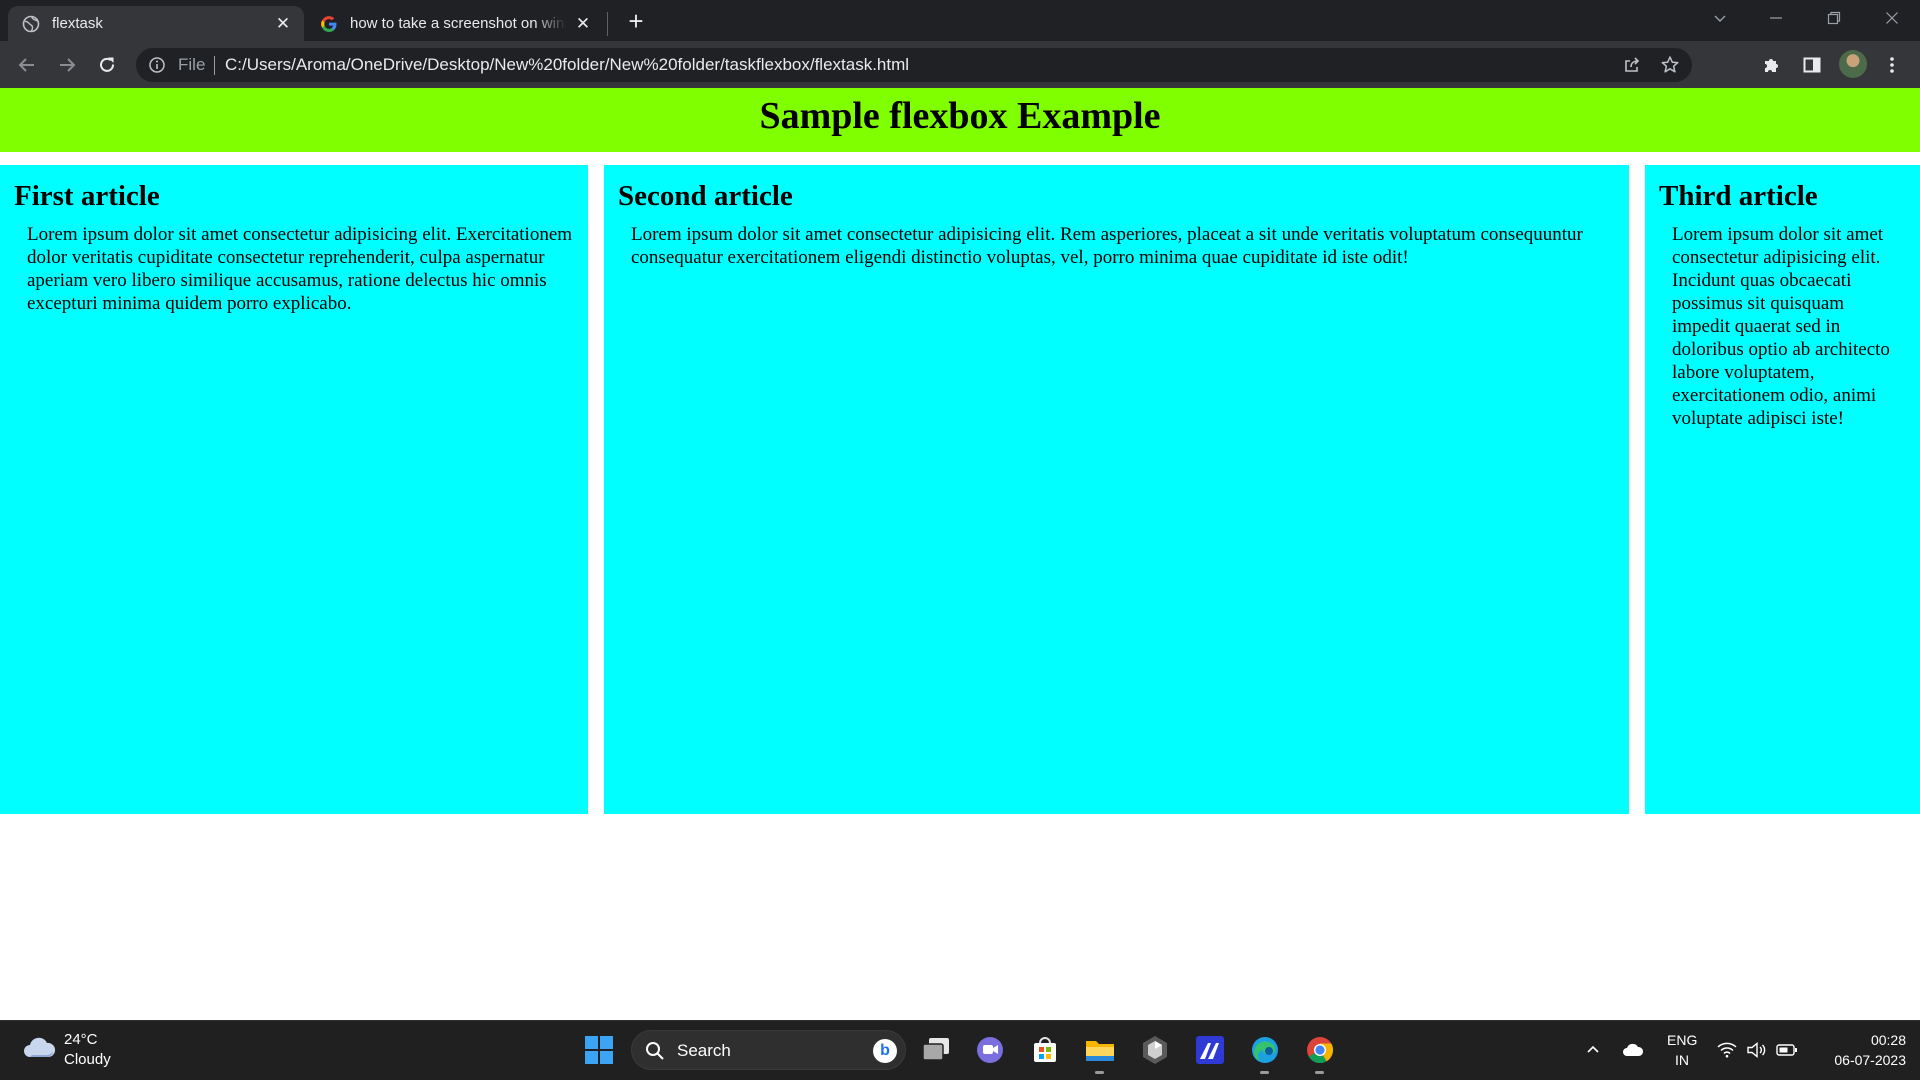 This screenshot has height=1080, width=1920. Describe the element at coordinates (1738, 196) in the screenshot. I see `article-title: Third article` at that location.